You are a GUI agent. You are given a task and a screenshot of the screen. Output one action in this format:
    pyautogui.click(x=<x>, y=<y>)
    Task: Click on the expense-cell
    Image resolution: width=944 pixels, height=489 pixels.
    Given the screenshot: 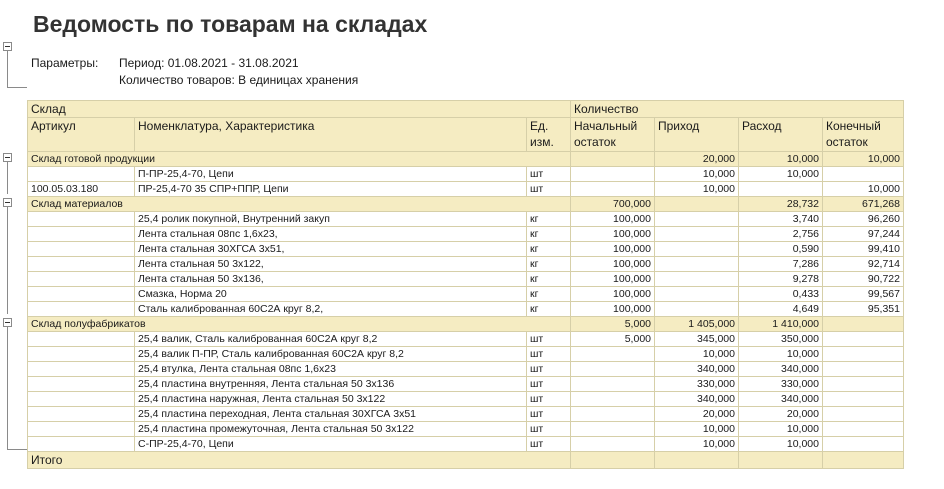 What is the action you would take?
    pyautogui.click(x=780, y=189)
    